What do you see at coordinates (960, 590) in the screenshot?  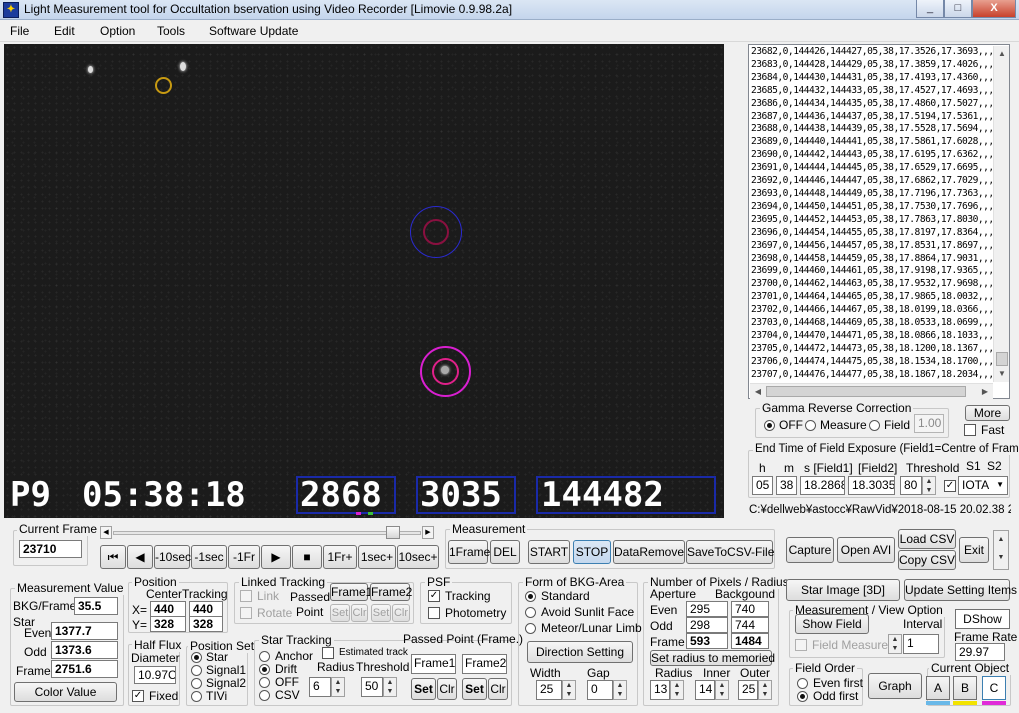 I see `update-settings-button: Update Setting Items` at bounding box center [960, 590].